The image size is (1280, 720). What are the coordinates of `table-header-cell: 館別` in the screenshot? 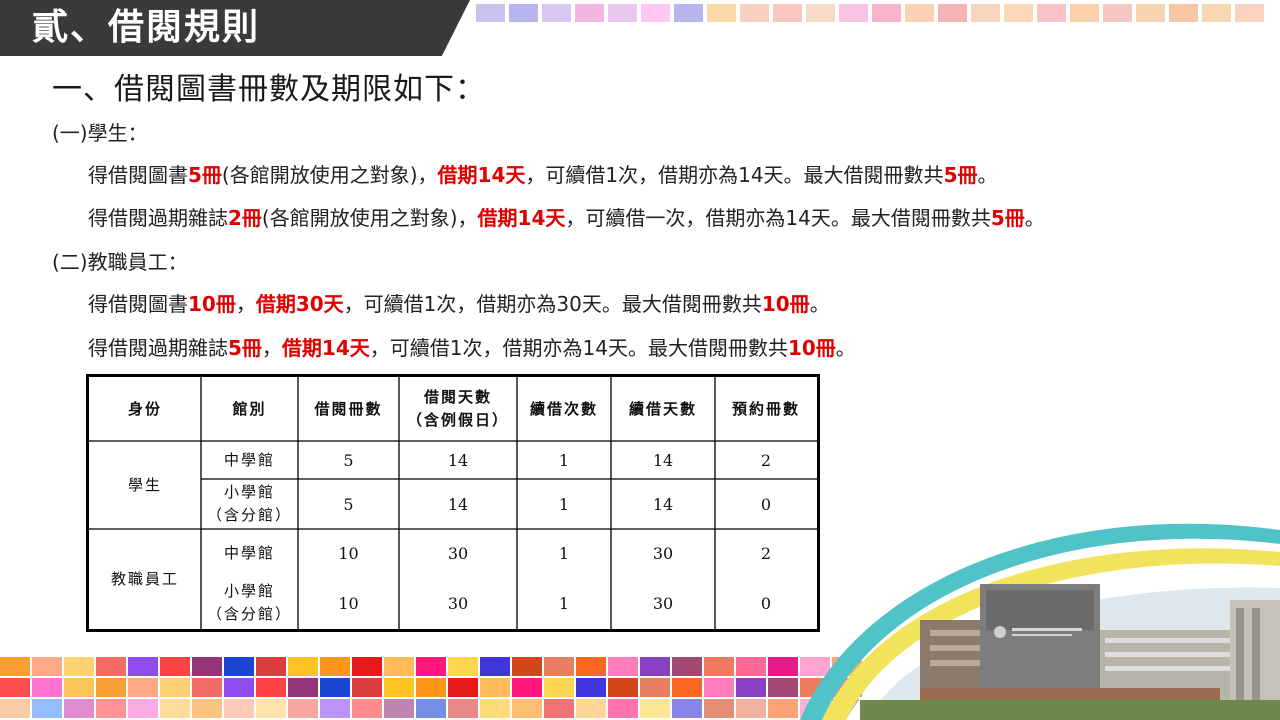 It's located at (249, 408).